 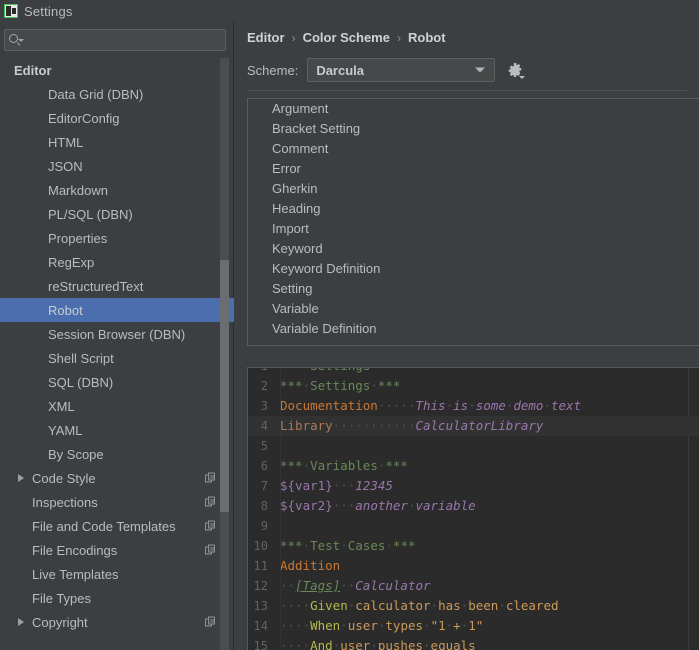 What do you see at coordinates (473, 586) in the screenshot?
I see `code-line: 12 ··[Tags]··Calculator` at bounding box center [473, 586].